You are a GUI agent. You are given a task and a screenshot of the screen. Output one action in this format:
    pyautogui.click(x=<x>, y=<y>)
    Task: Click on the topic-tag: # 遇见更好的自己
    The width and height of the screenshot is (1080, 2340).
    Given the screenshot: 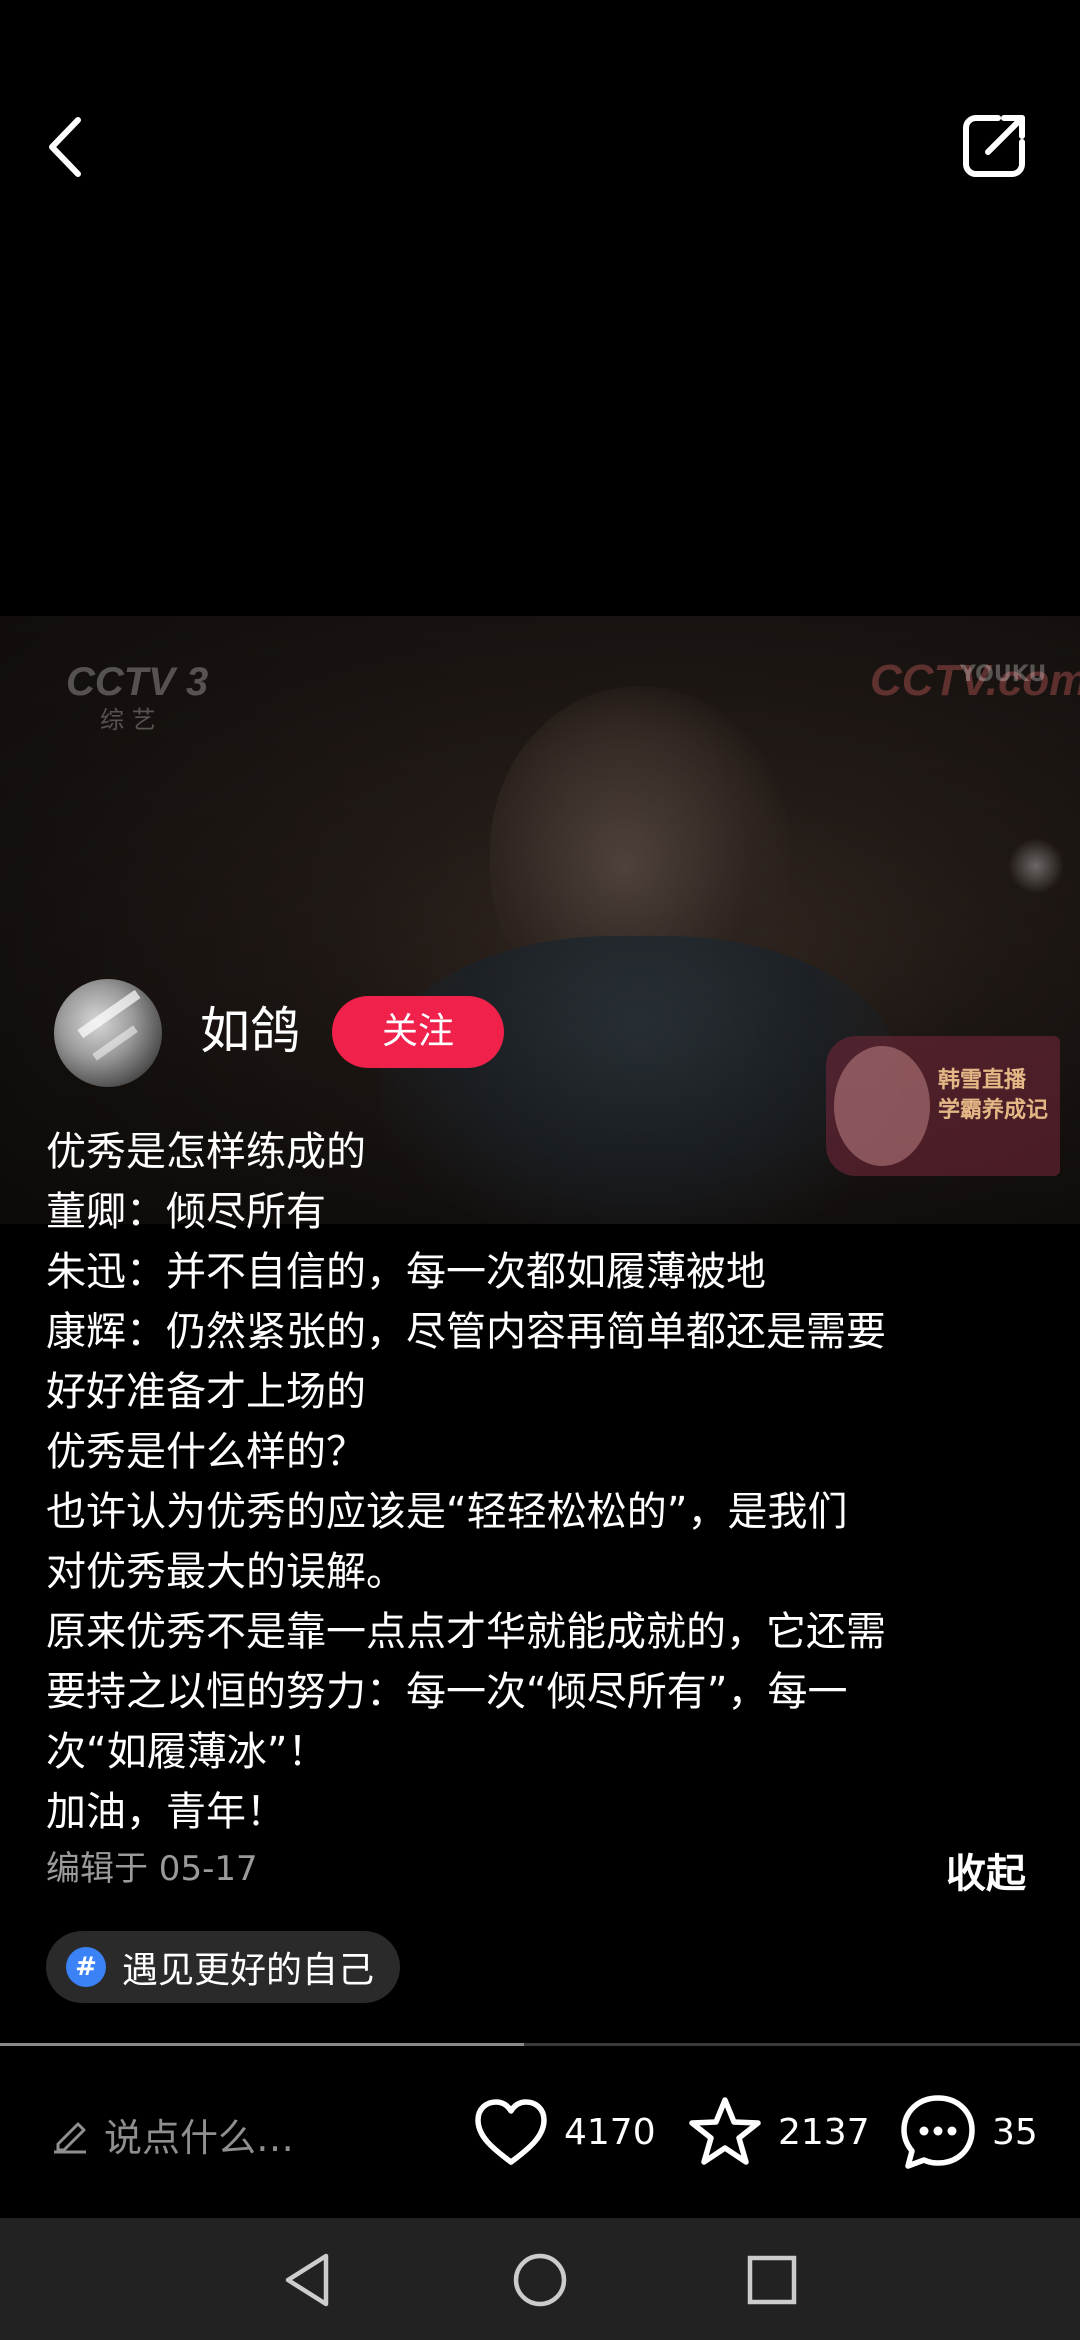 What is the action you would take?
    pyautogui.click(x=223, y=1967)
    